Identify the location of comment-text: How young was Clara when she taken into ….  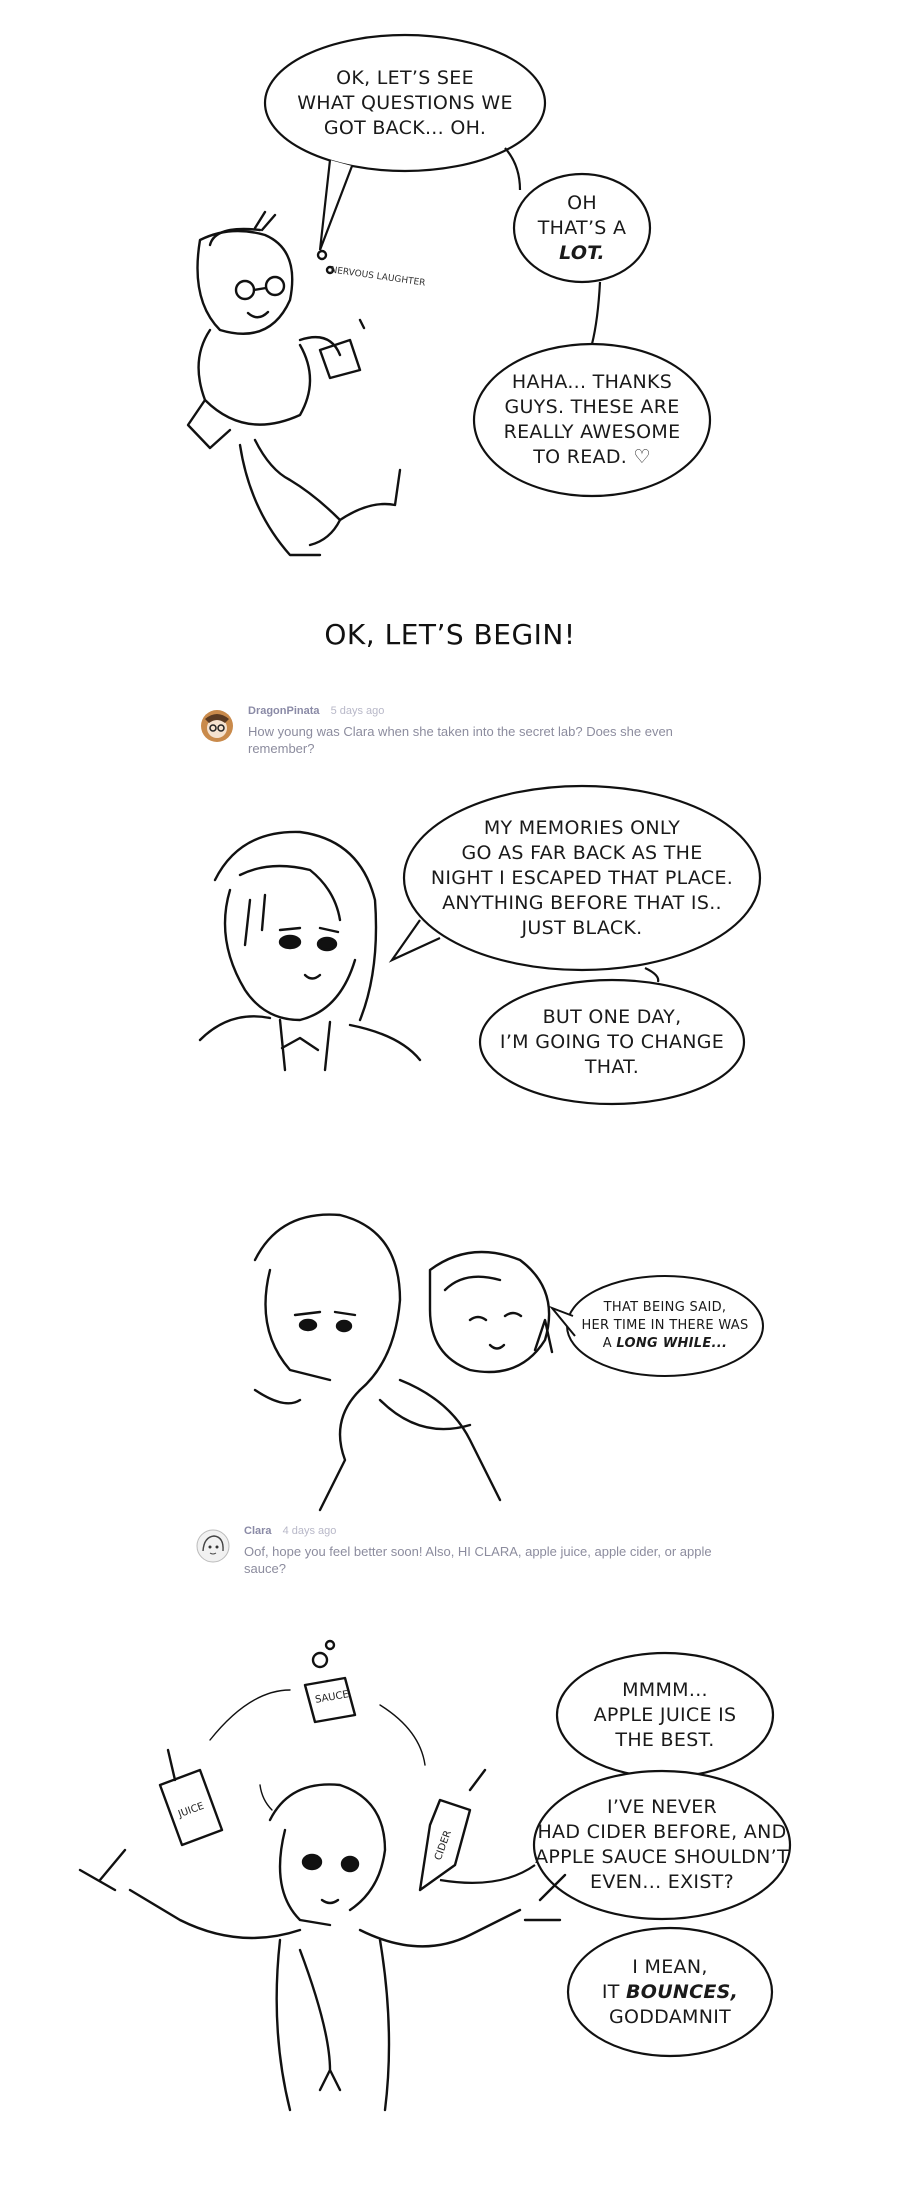
(460, 740).